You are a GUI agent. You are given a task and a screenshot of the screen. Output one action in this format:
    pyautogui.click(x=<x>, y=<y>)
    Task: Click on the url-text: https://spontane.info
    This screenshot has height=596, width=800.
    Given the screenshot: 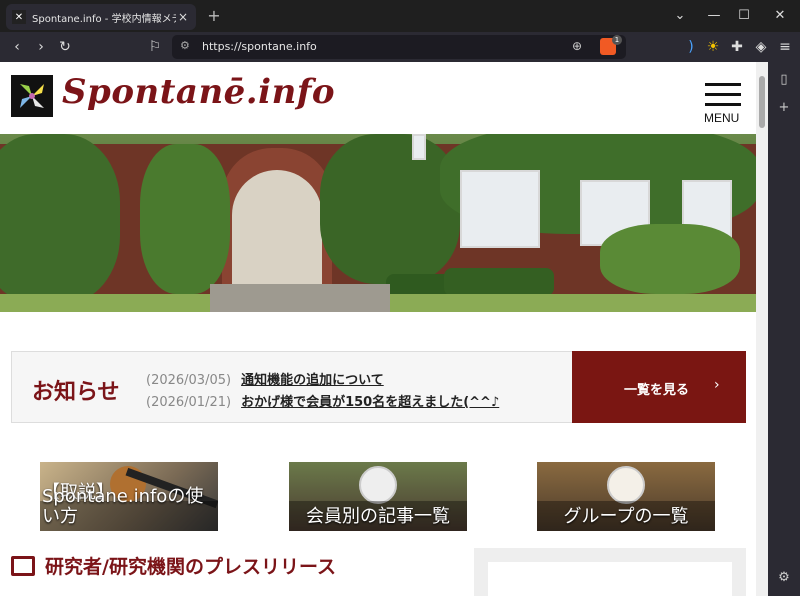 What is the action you would take?
    pyautogui.click(x=259, y=46)
    